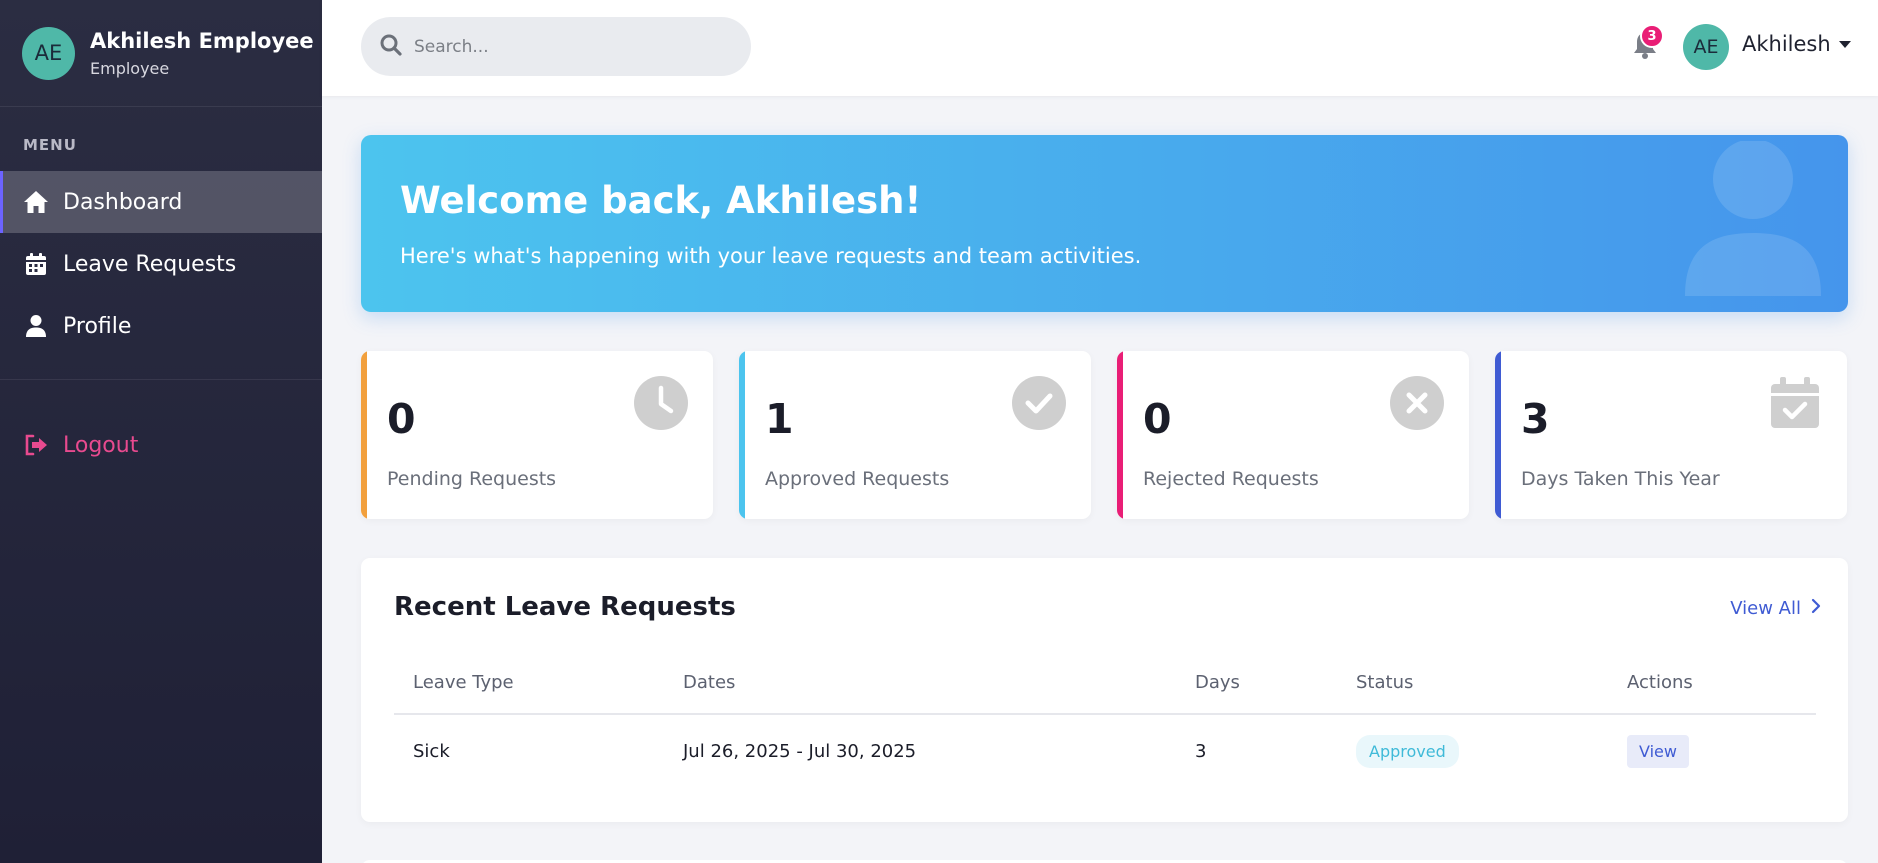 This screenshot has height=863, width=1878. I want to click on logout-icon, so click(36, 445).